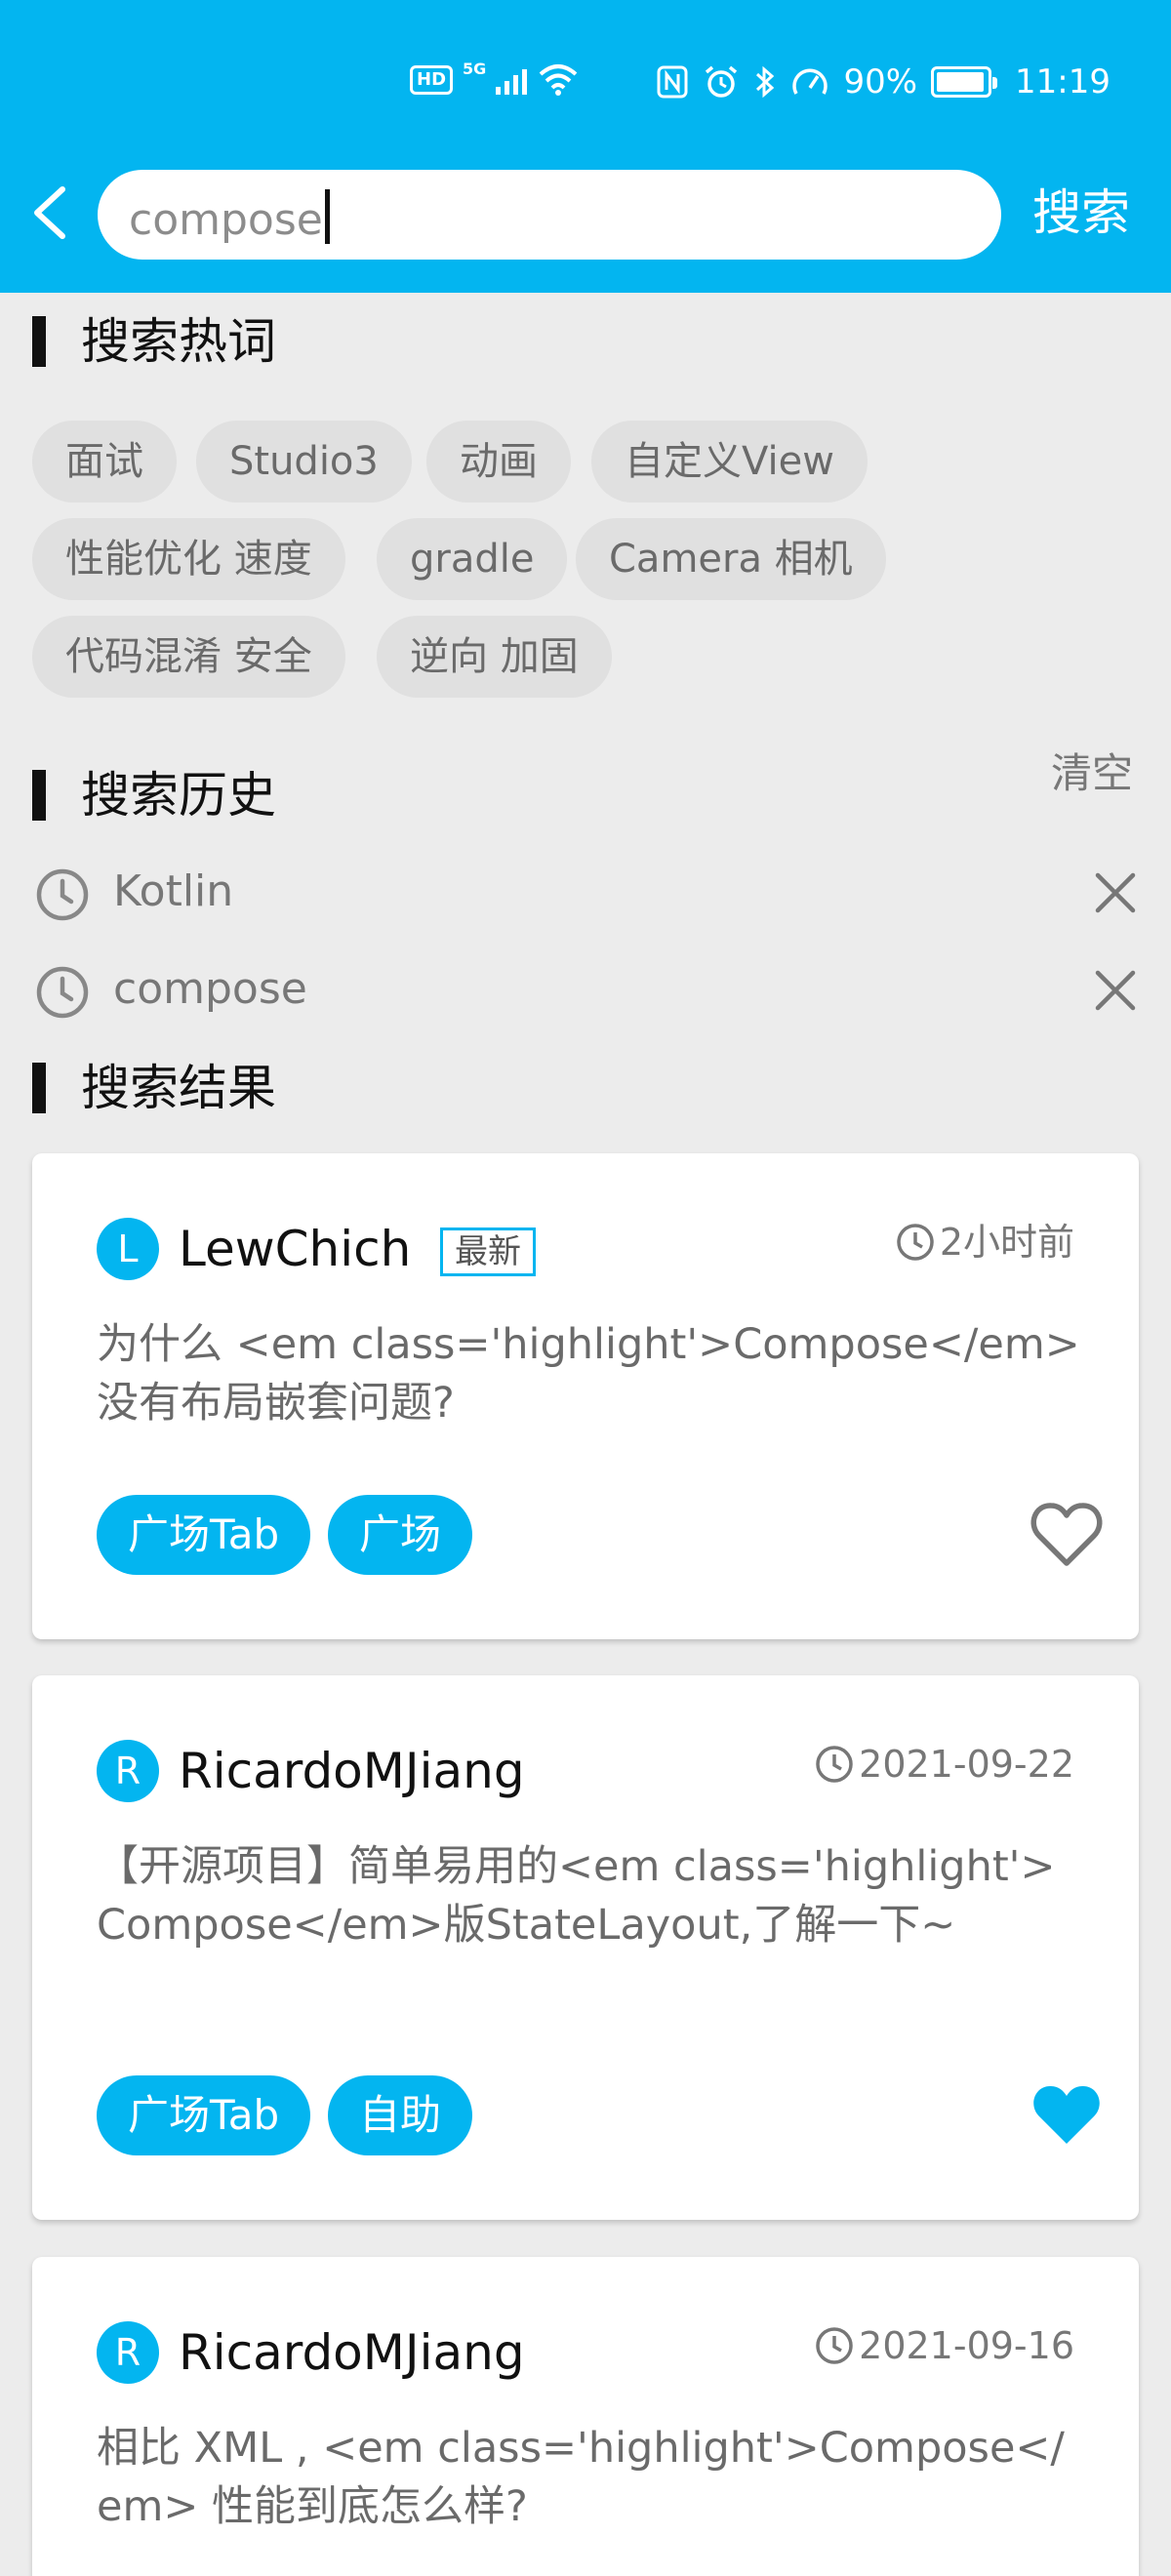 The image size is (1171, 2576). What do you see at coordinates (104, 462) in the screenshot?
I see `hot-word-chip: 面试` at bounding box center [104, 462].